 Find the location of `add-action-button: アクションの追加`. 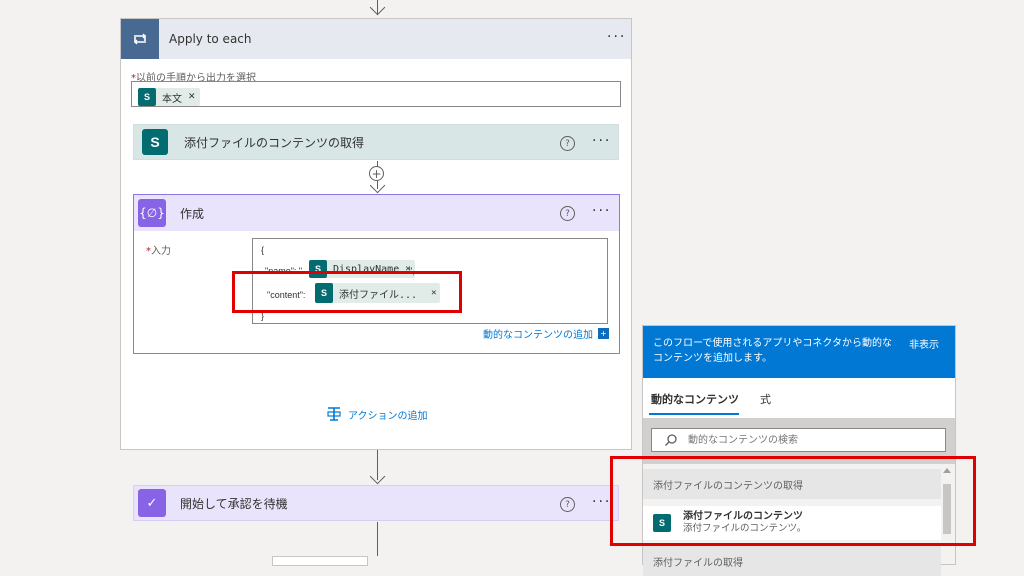

add-action-button: アクションの追加 is located at coordinates (377, 414).